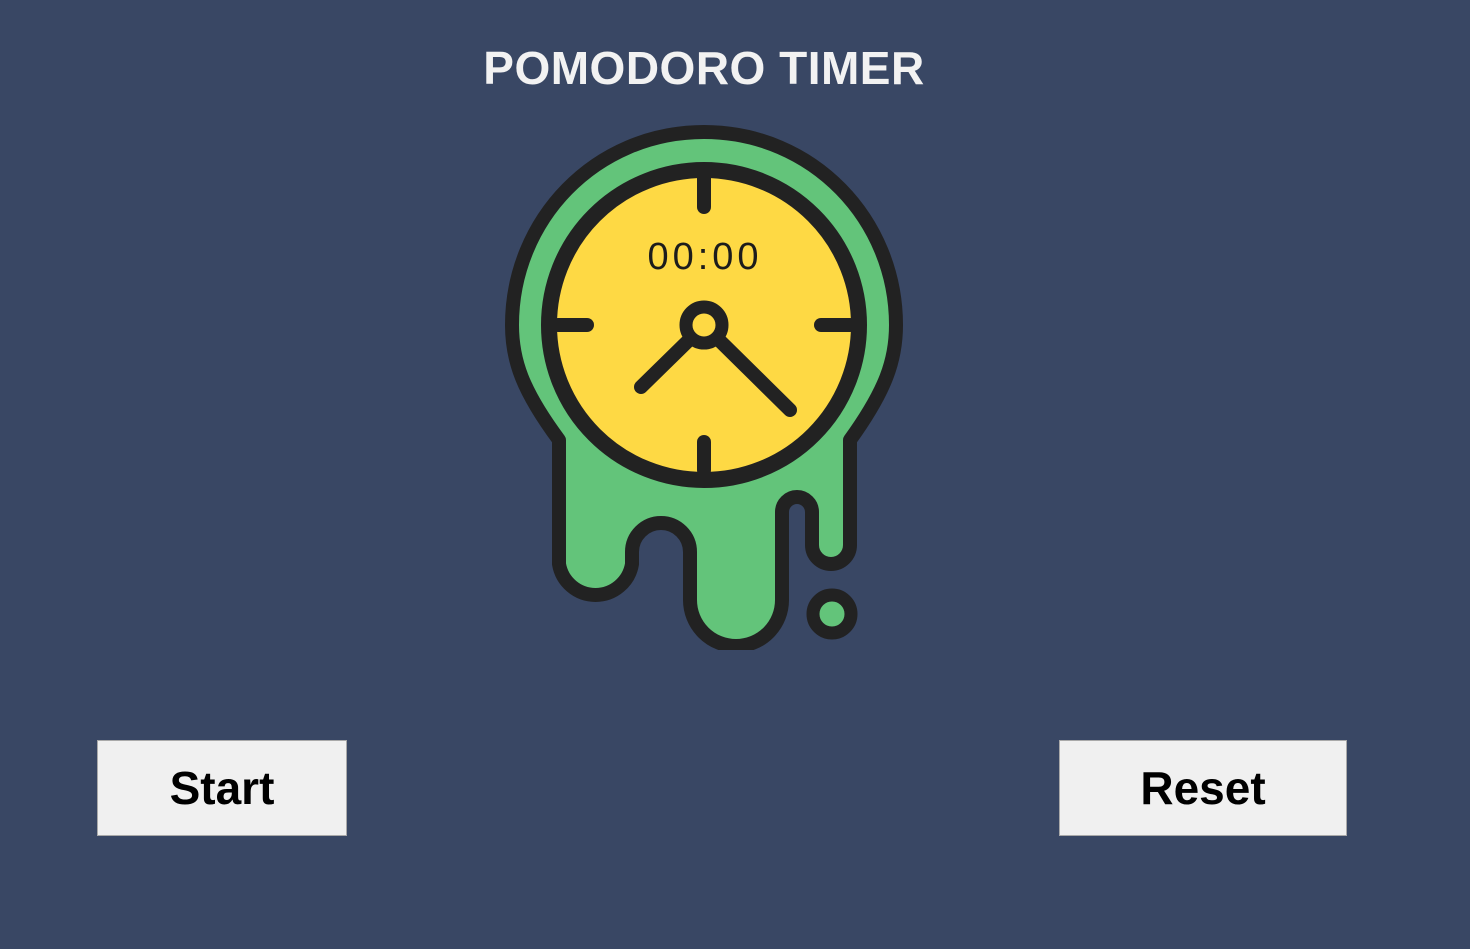 The width and height of the screenshot is (1470, 949). Describe the element at coordinates (704, 68) in the screenshot. I see `page-title: POMODORO TIMER` at that location.